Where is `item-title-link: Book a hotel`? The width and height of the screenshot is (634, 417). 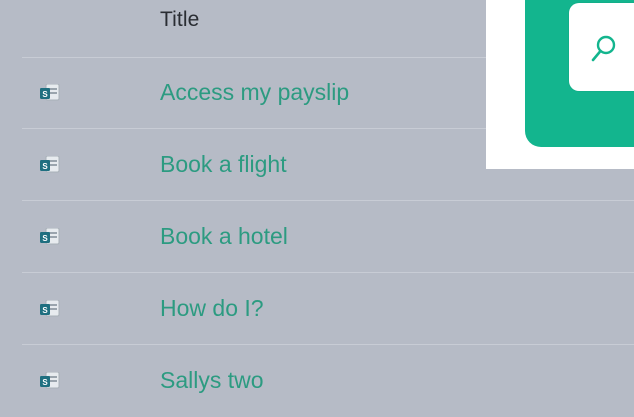 item-title-link: Book a hotel is located at coordinates (224, 236).